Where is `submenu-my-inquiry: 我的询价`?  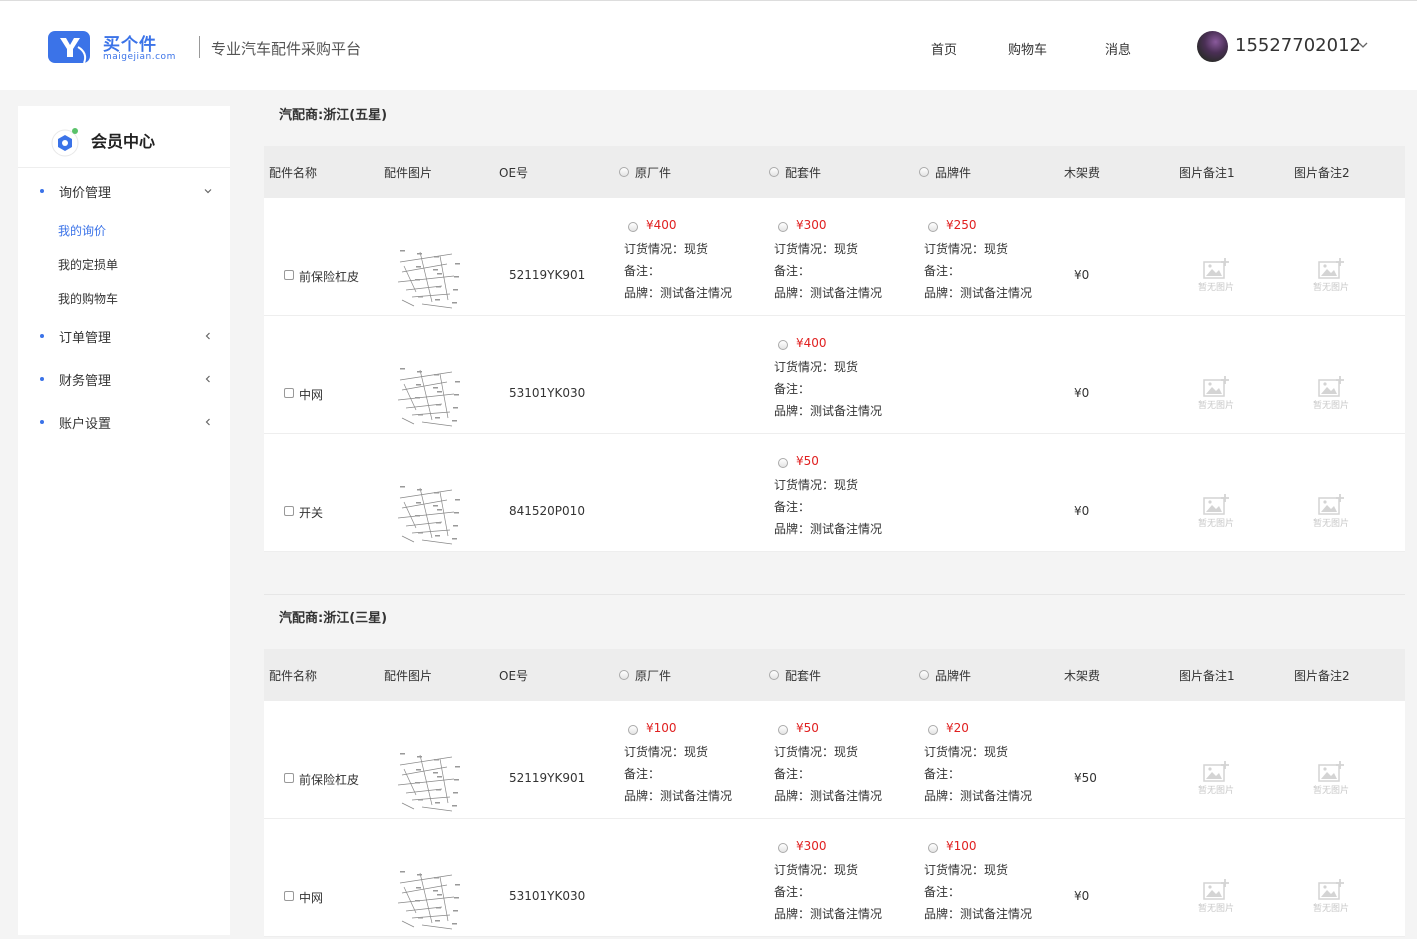
submenu-my-inquiry: 我的询价 is located at coordinates (82, 230).